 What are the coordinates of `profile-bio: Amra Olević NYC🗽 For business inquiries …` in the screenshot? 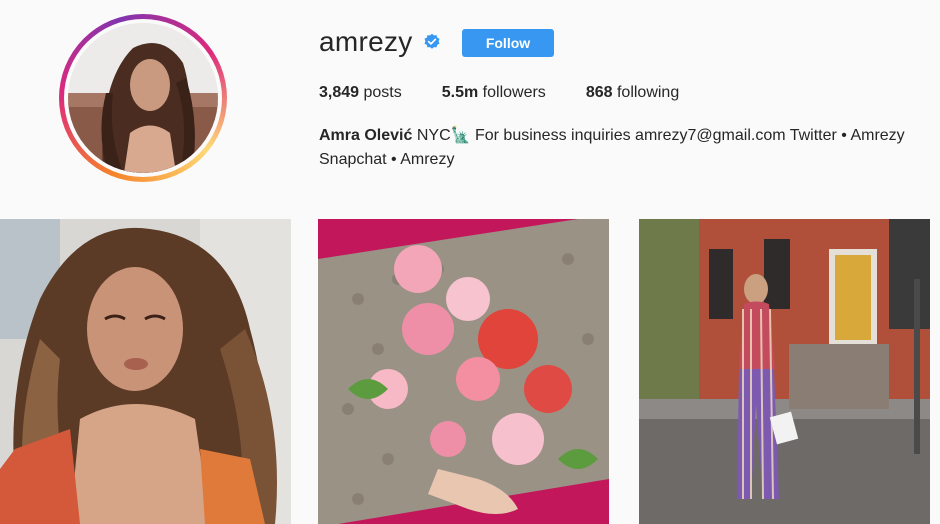 It's located at (614, 148).